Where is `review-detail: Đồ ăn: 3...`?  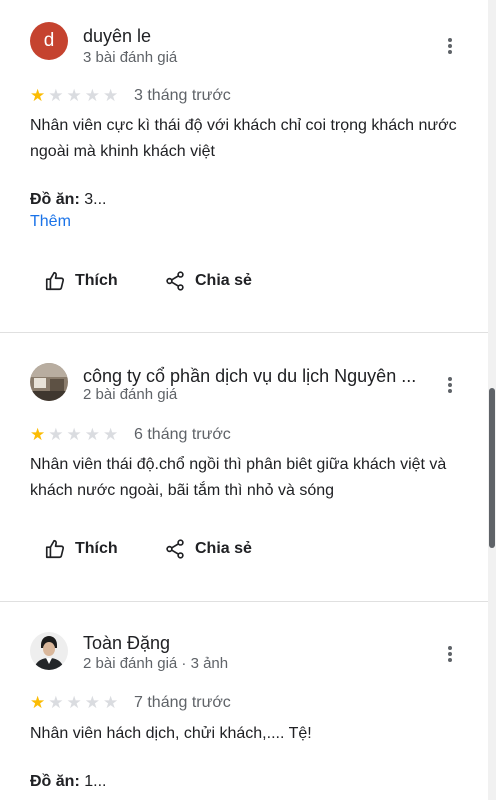
review-detail: Đồ ăn: 3... is located at coordinates (68, 200).